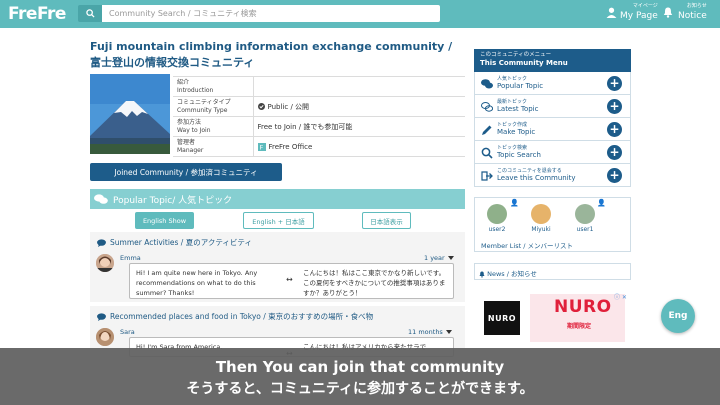  I want to click on info-row-manager: 管理者 Manager F FreFre Office, so click(319, 146).